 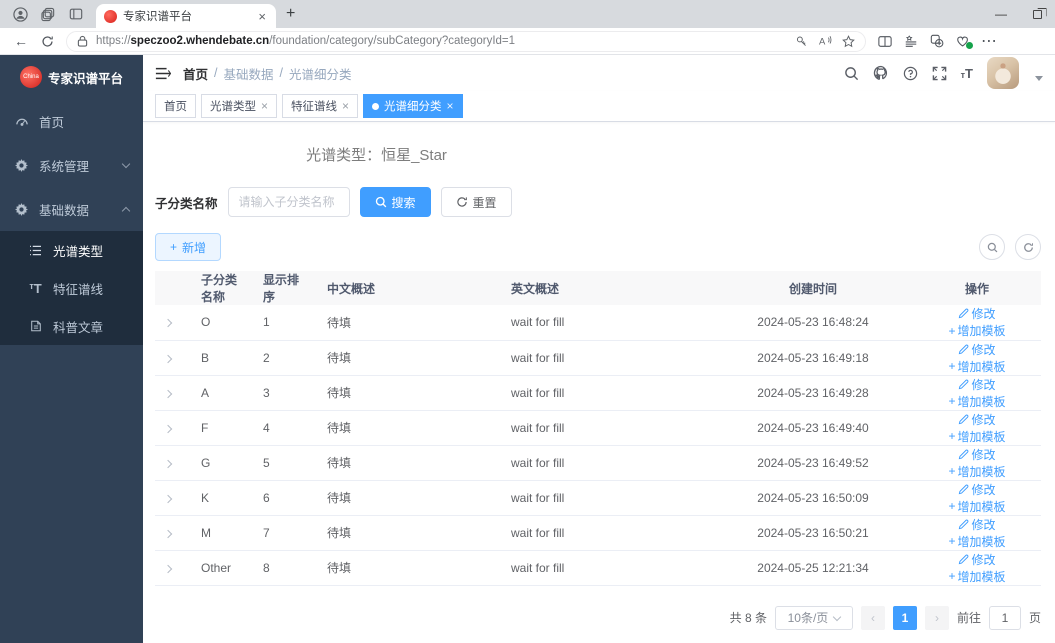 What do you see at coordinates (963, 42) in the screenshot?
I see `browser-essentials-icon` at bounding box center [963, 42].